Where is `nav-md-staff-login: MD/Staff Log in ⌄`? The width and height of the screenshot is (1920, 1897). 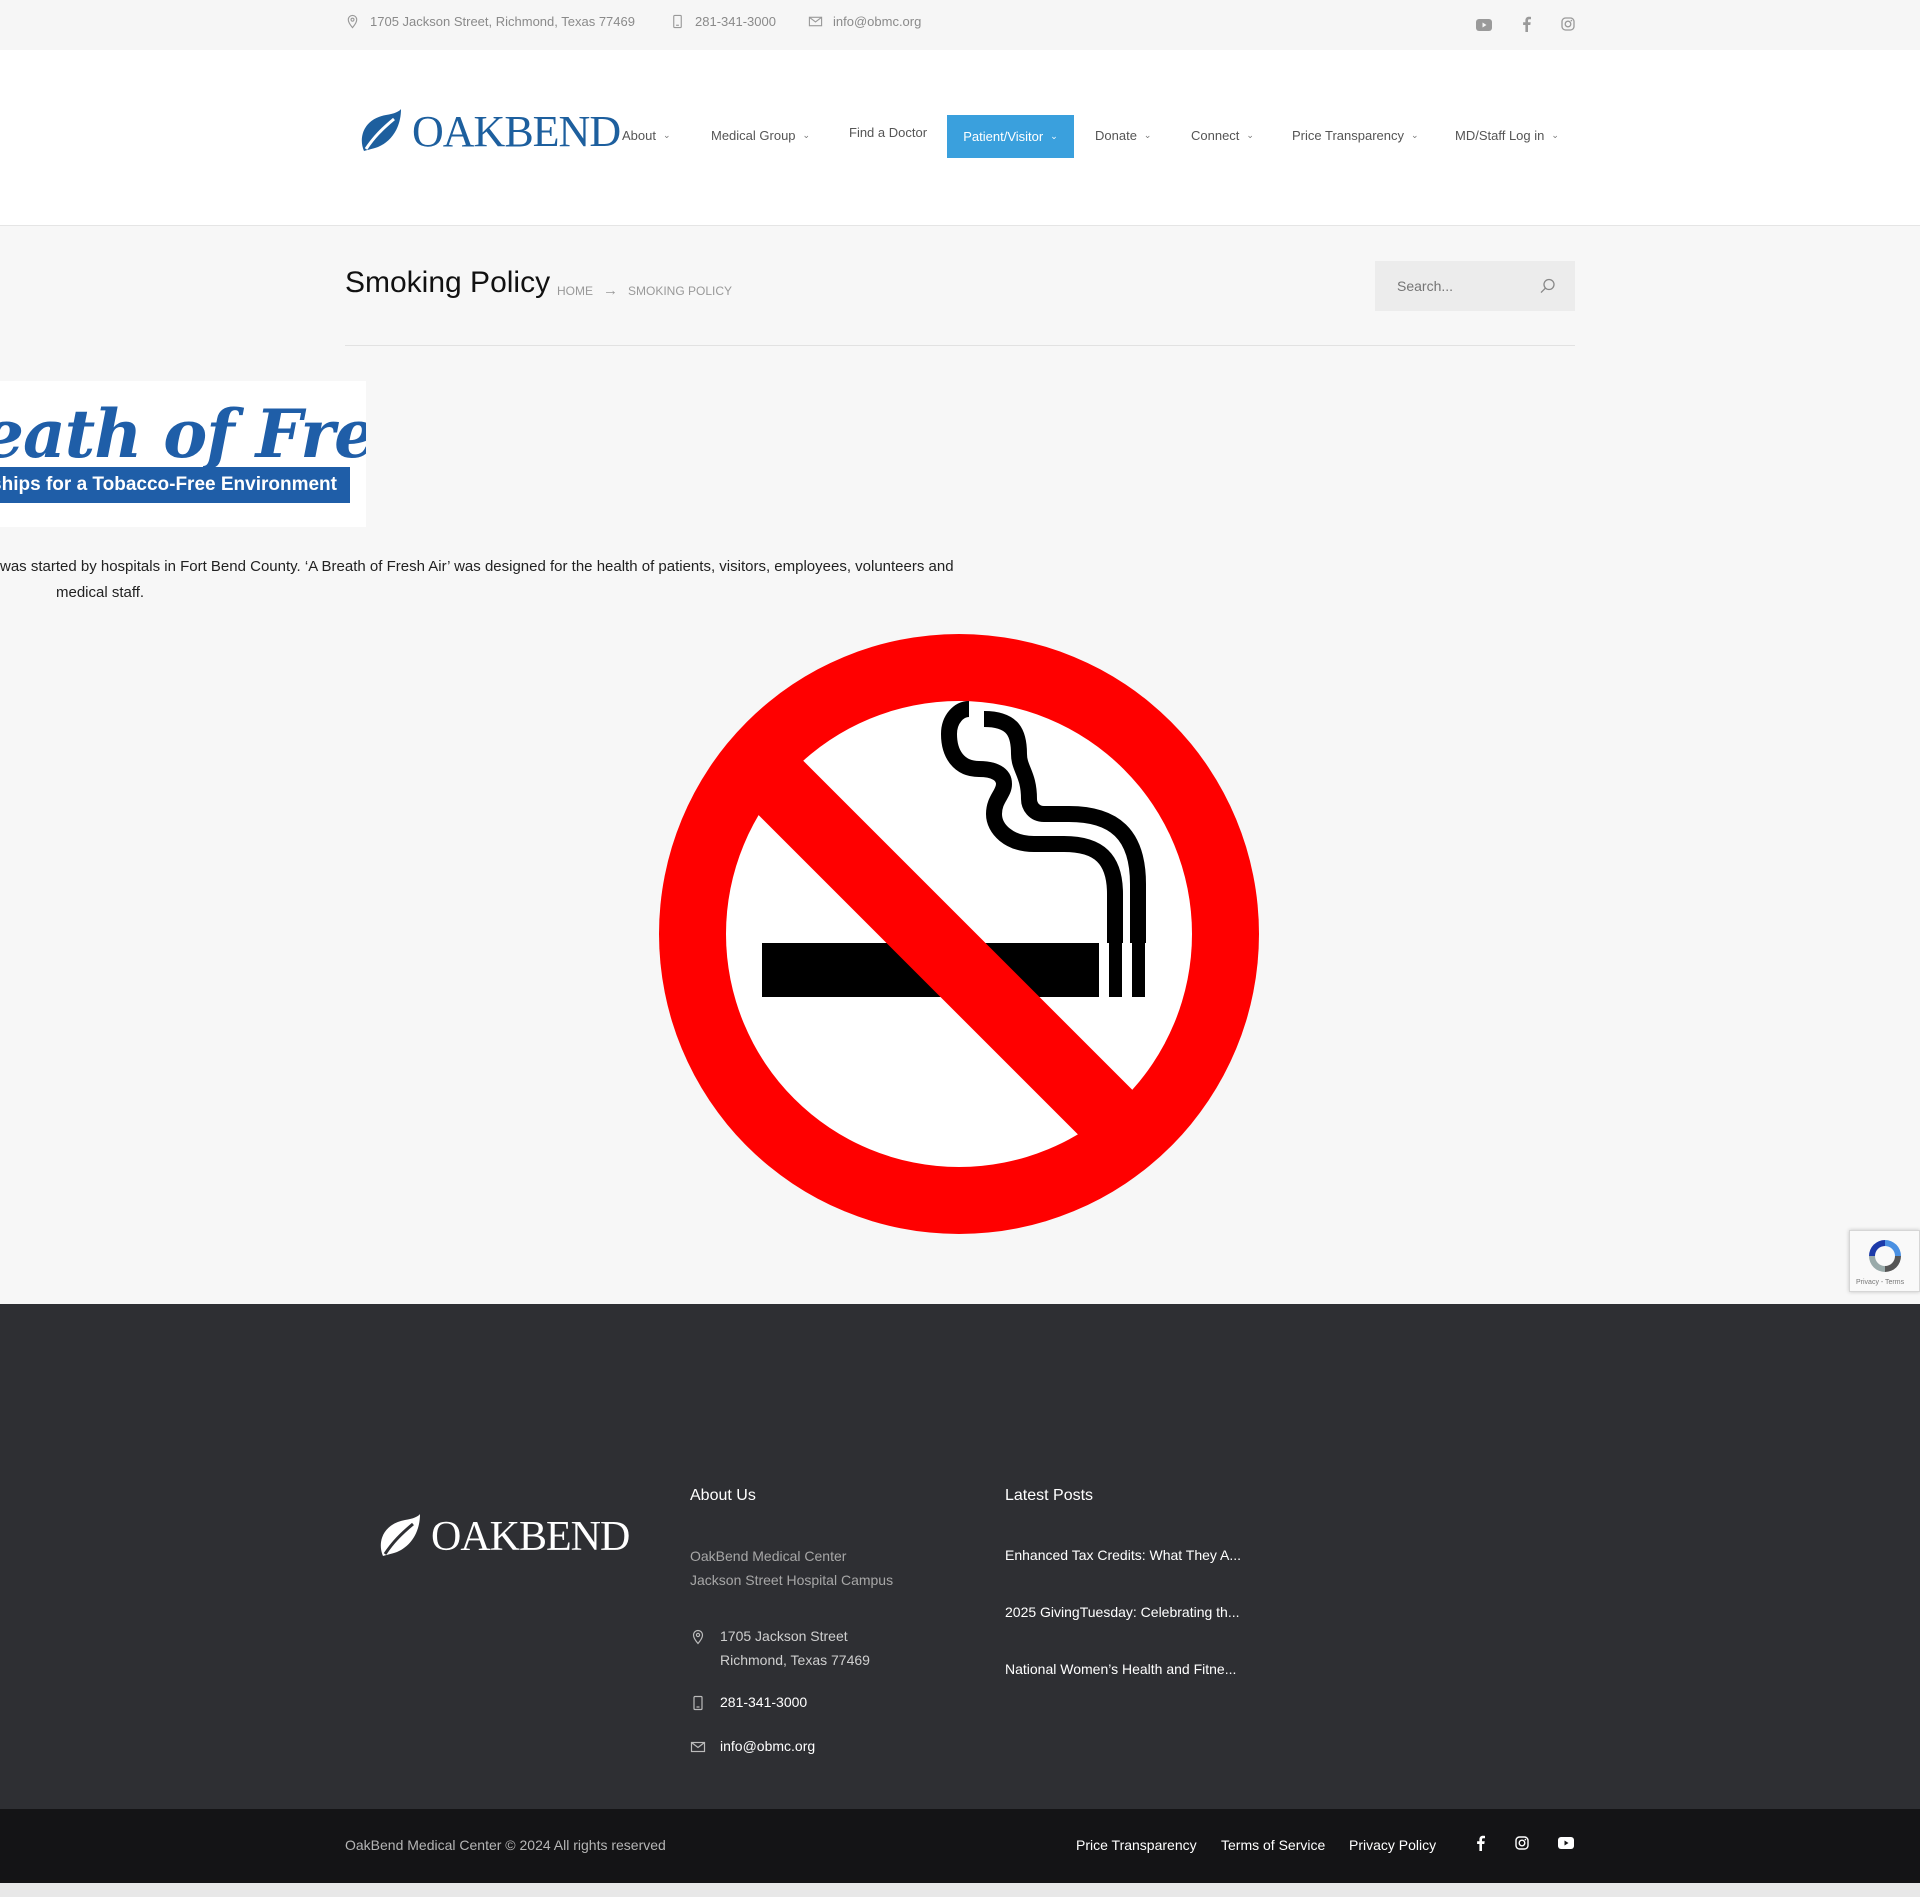
nav-md-staff-login: MD/Staff Log in ⌄ is located at coordinates (1507, 135).